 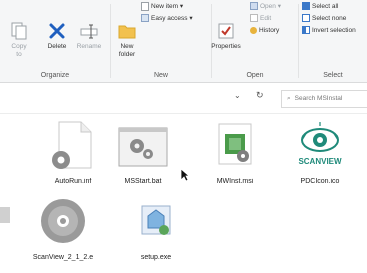 What do you see at coordinates (57, 31) in the screenshot?
I see `delete-x-icon` at bounding box center [57, 31].